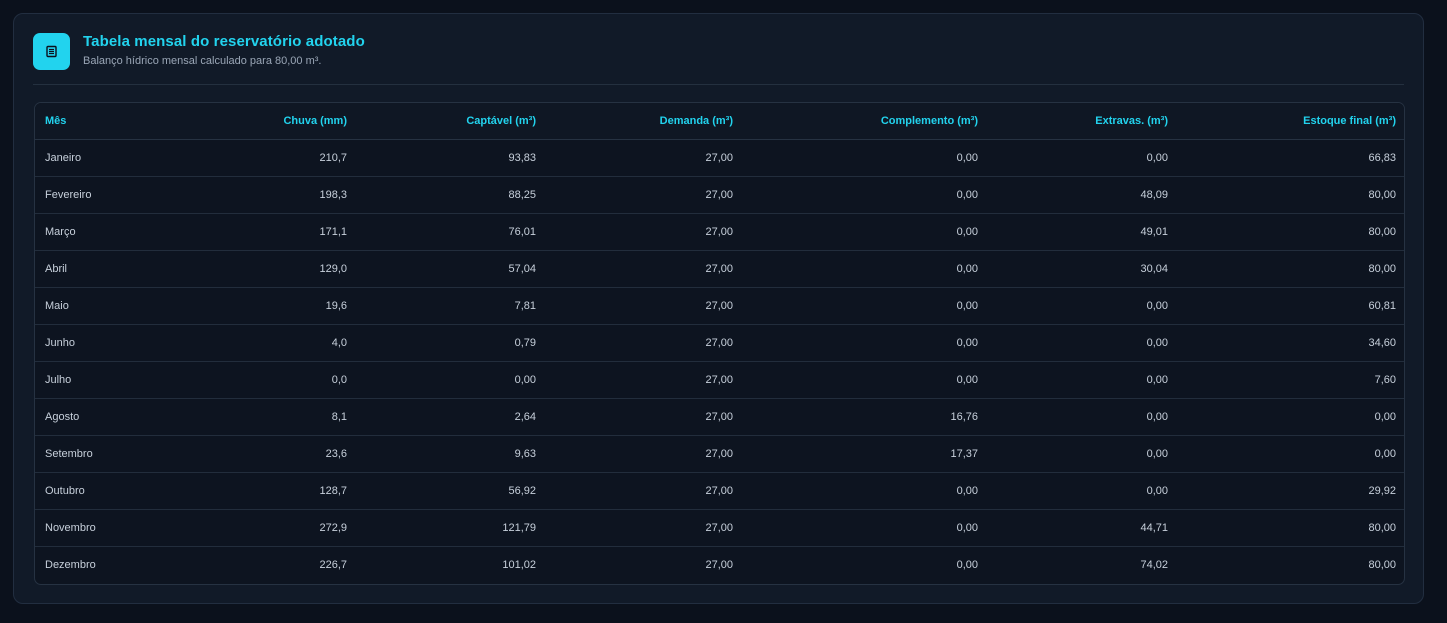 This screenshot has height=623, width=1447. What do you see at coordinates (865, 454) in the screenshot?
I see `cell-complement: 17,37` at bounding box center [865, 454].